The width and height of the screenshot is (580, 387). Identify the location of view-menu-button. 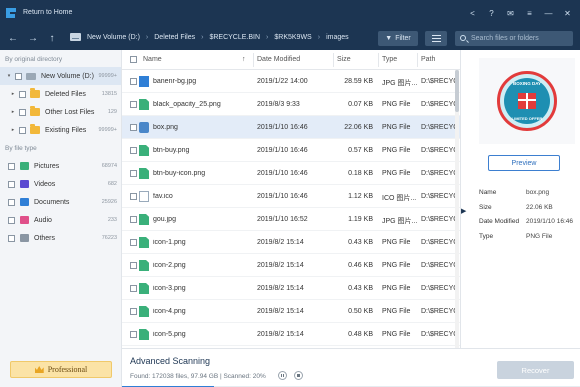
(436, 38).